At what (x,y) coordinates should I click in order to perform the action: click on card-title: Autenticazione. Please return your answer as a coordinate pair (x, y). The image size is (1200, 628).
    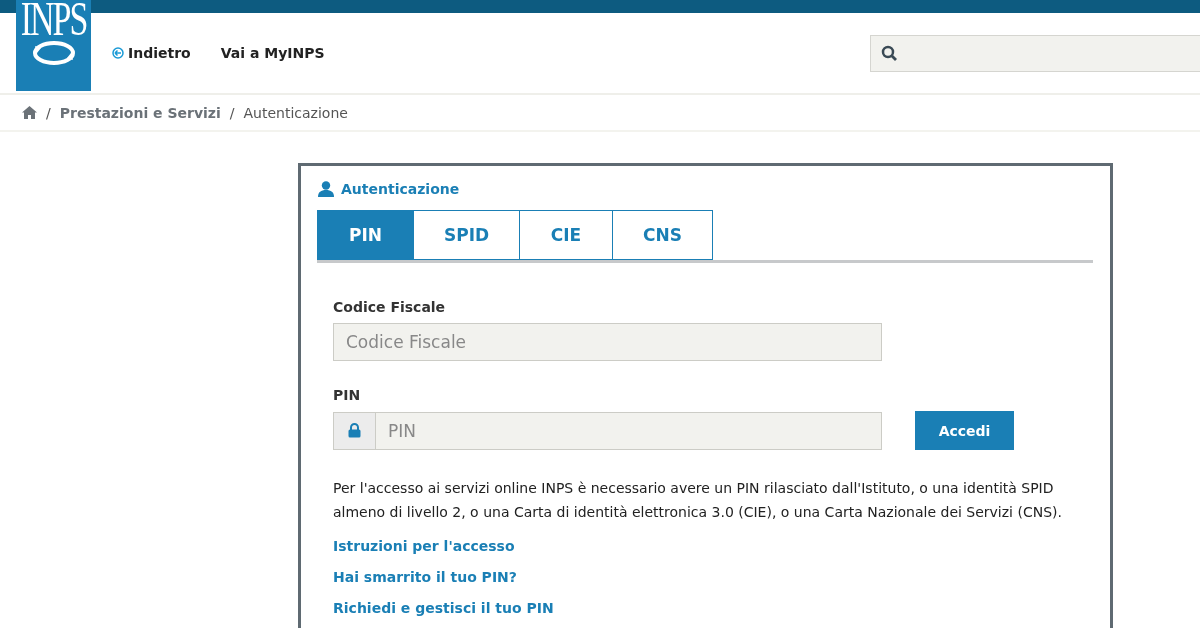
    Looking at the image, I should click on (400, 189).